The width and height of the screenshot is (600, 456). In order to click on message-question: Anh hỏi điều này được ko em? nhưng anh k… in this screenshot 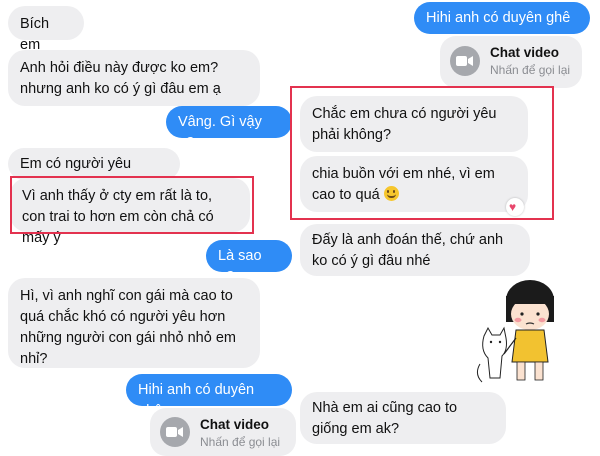, I will do `click(134, 78)`.